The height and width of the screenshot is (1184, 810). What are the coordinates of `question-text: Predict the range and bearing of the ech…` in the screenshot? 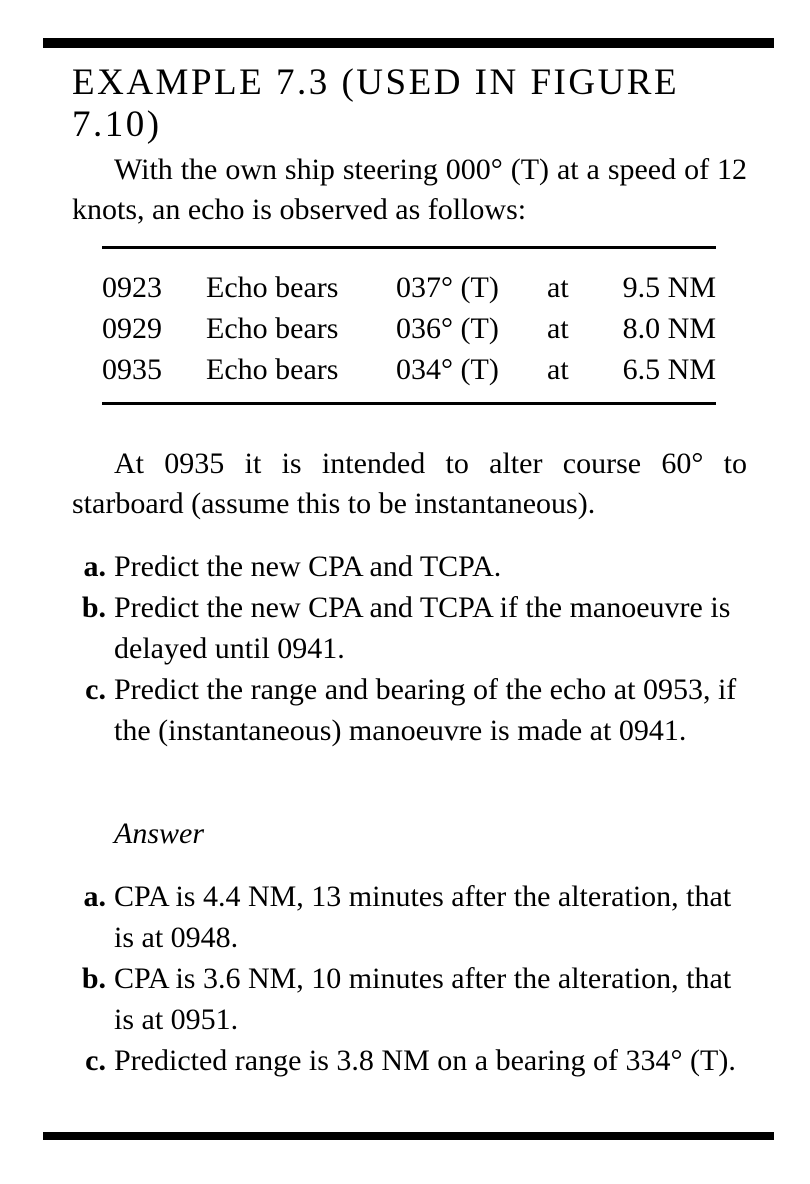 It's located at (425, 710).